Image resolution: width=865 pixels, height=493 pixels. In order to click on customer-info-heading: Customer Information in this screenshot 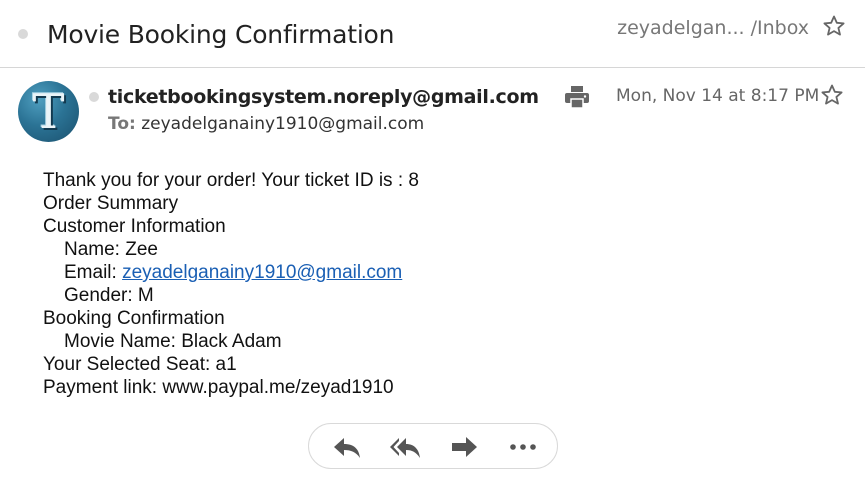, I will do `click(134, 226)`.